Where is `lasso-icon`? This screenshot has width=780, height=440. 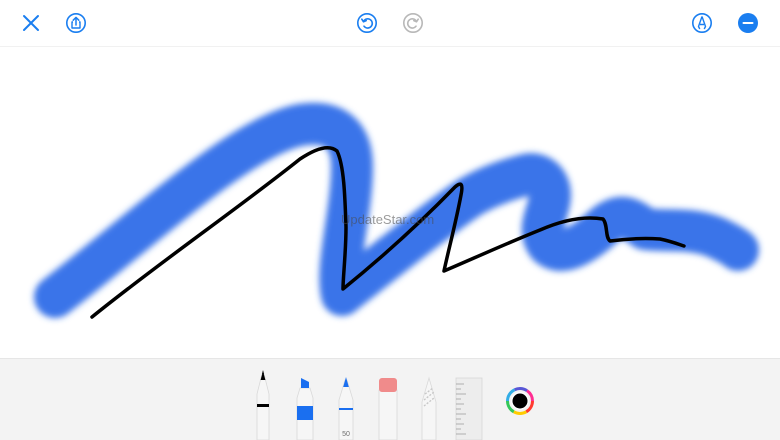 lasso-icon is located at coordinates (429, 408).